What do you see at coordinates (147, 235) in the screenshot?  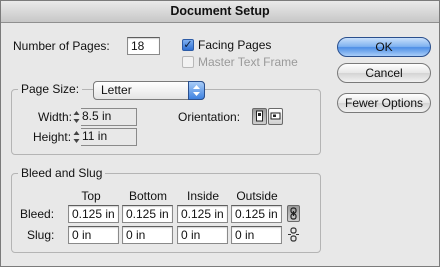 I see `slug-bottom-field: 0 in` at bounding box center [147, 235].